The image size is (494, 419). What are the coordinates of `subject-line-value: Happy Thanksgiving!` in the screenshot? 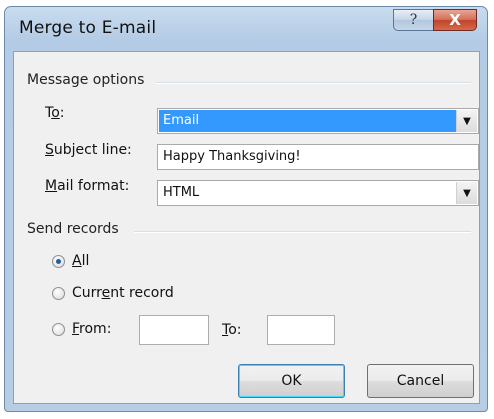 It's located at (232, 156).